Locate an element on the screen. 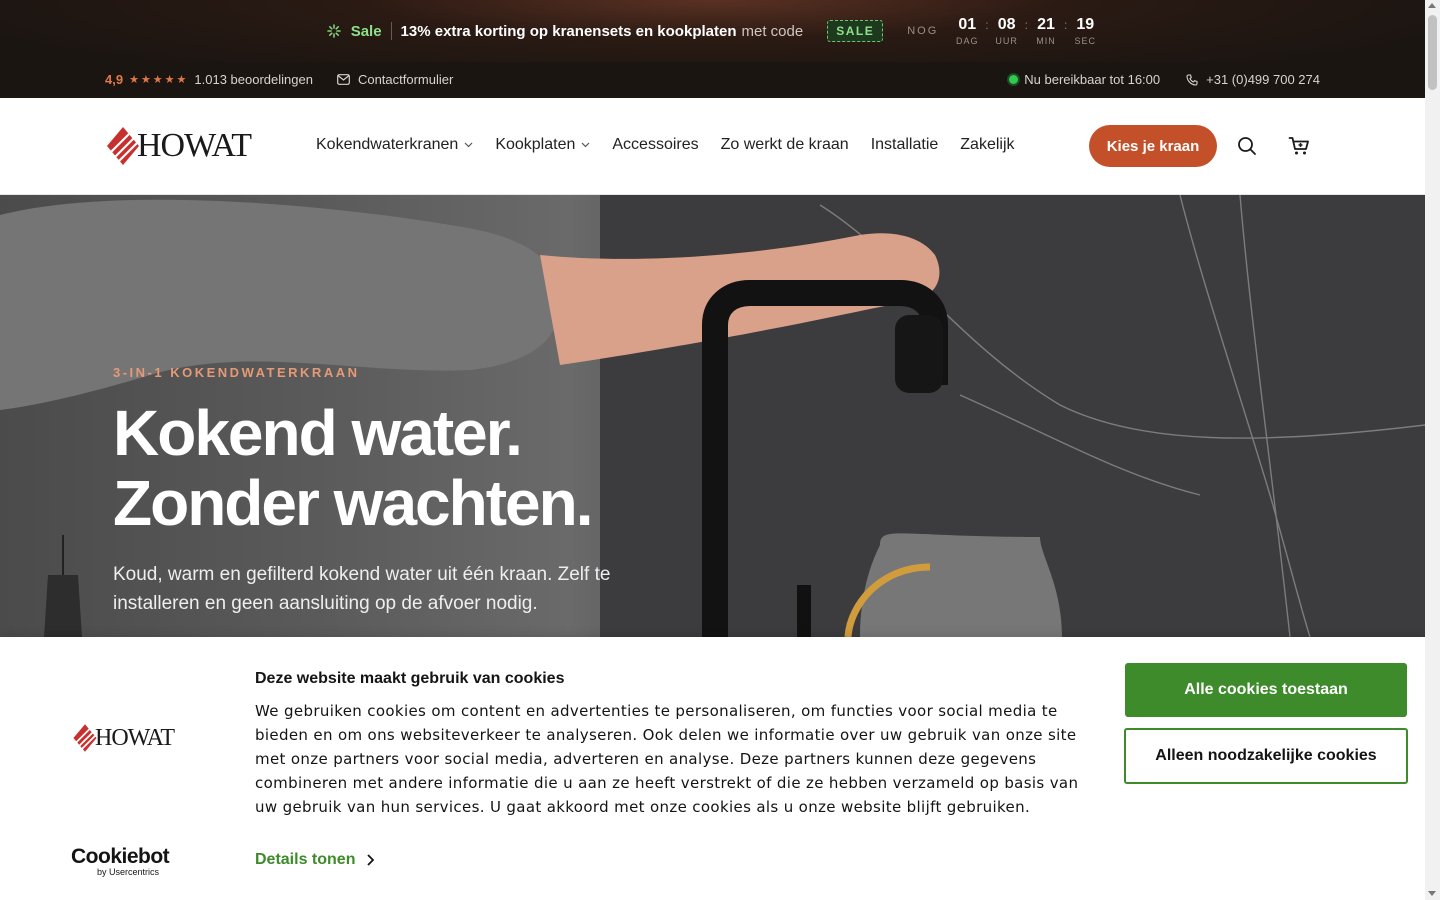 Image resolution: width=1440 pixels, height=900 pixels. countdown-seconds: 19 SEC is located at coordinates (1085, 31).